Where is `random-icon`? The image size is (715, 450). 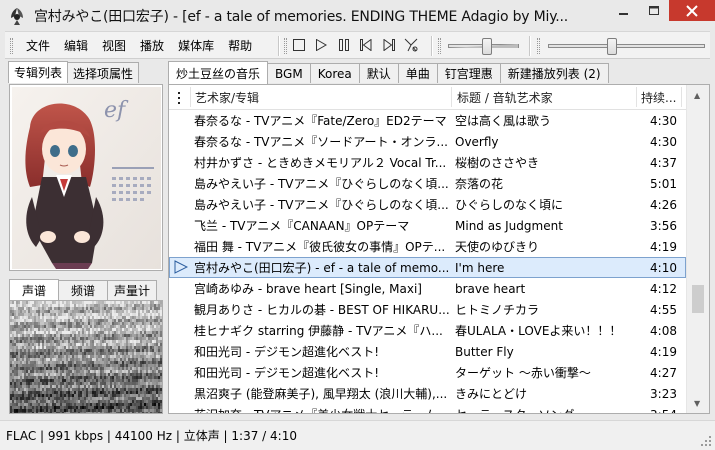 random-icon is located at coordinates (411, 45).